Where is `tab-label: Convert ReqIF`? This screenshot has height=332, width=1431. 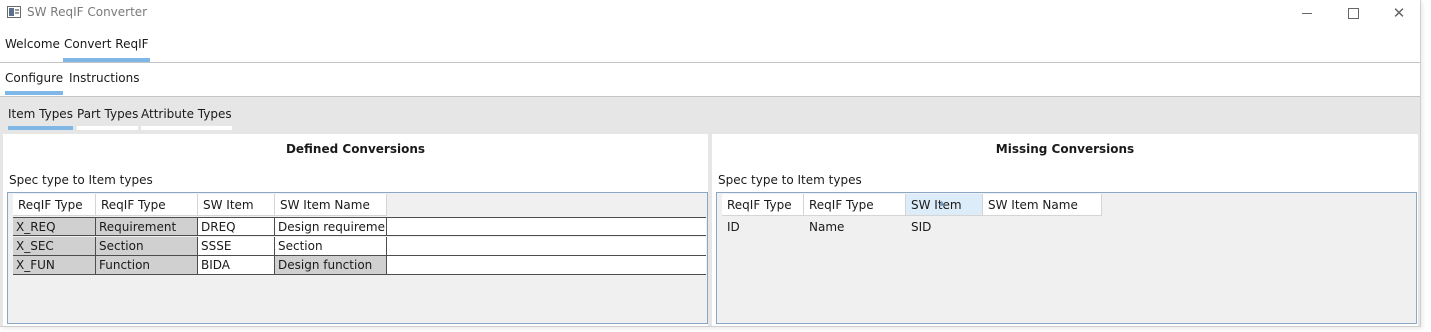 tab-label: Convert ReqIF is located at coordinates (106, 44).